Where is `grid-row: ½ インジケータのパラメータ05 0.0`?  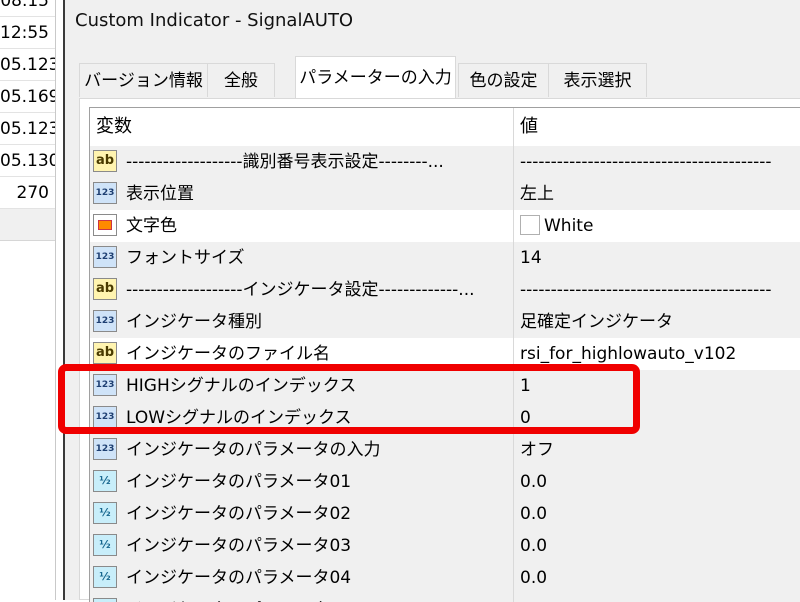 grid-row: ½ インジケータのパラメータ05 0.0 is located at coordinates (445, 598).